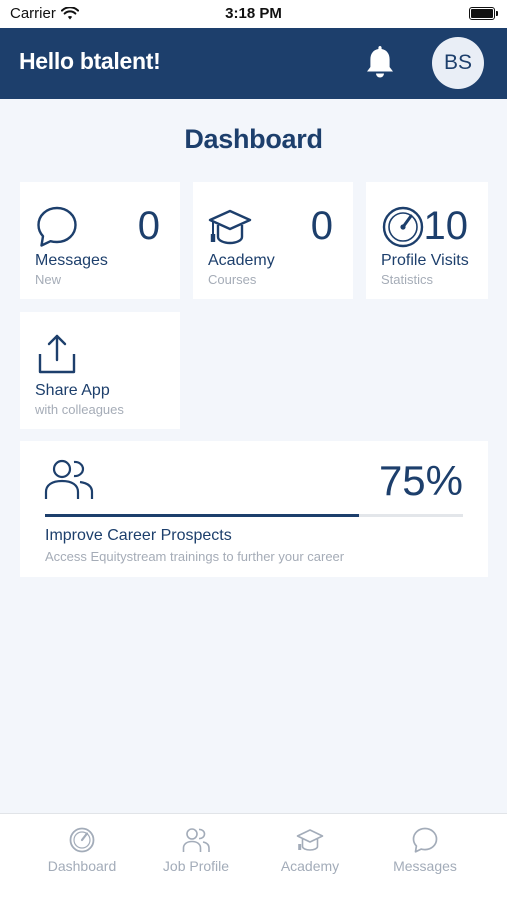 This screenshot has height=900, width=507. I want to click on app-header: Hello btalent! BS, so click(253, 63).